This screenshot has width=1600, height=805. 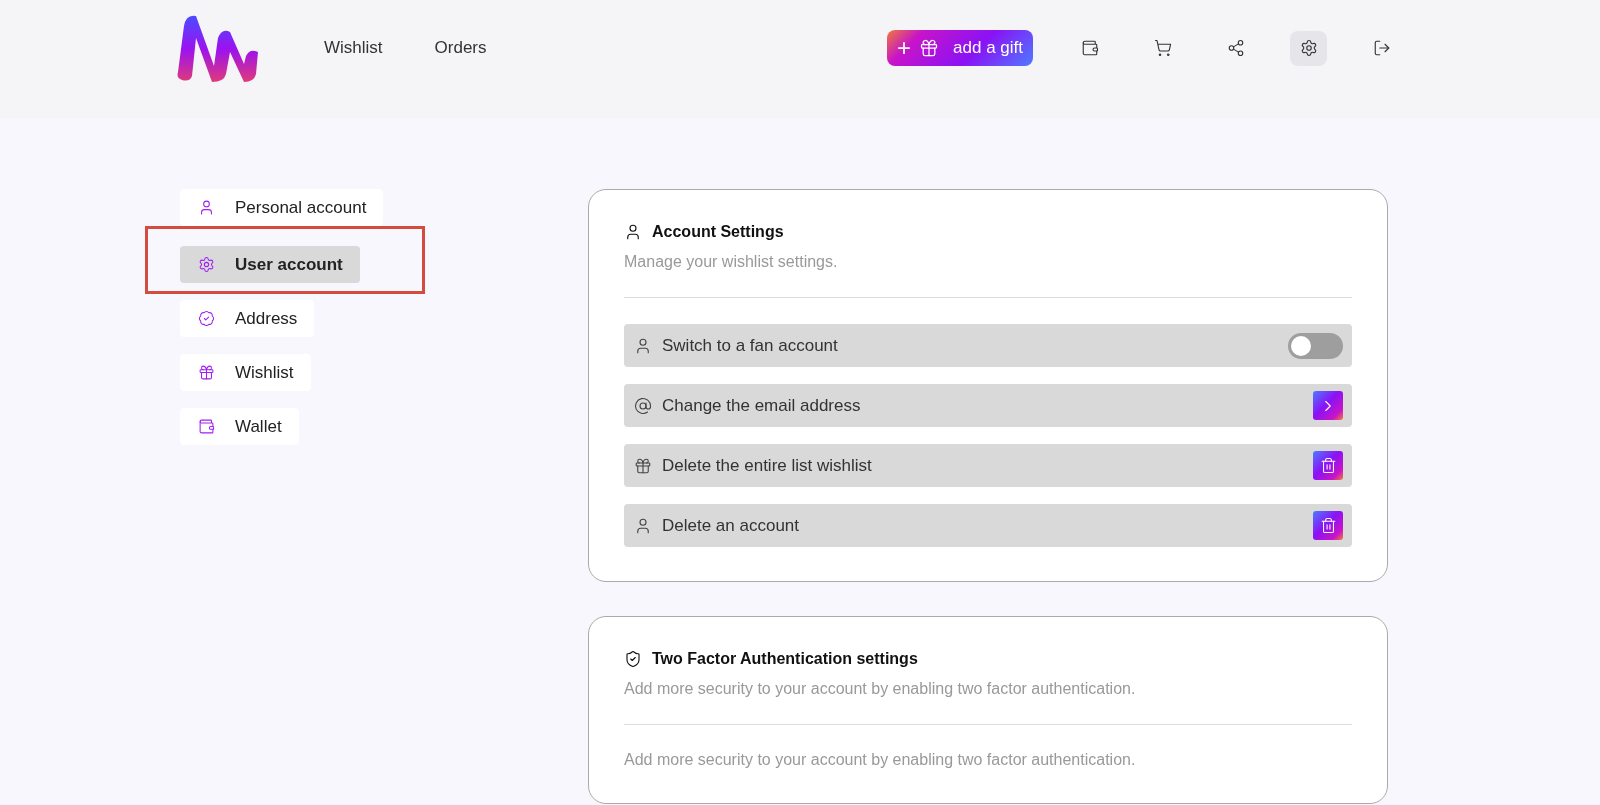 I want to click on arrow-button, so click(x=1328, y=405).